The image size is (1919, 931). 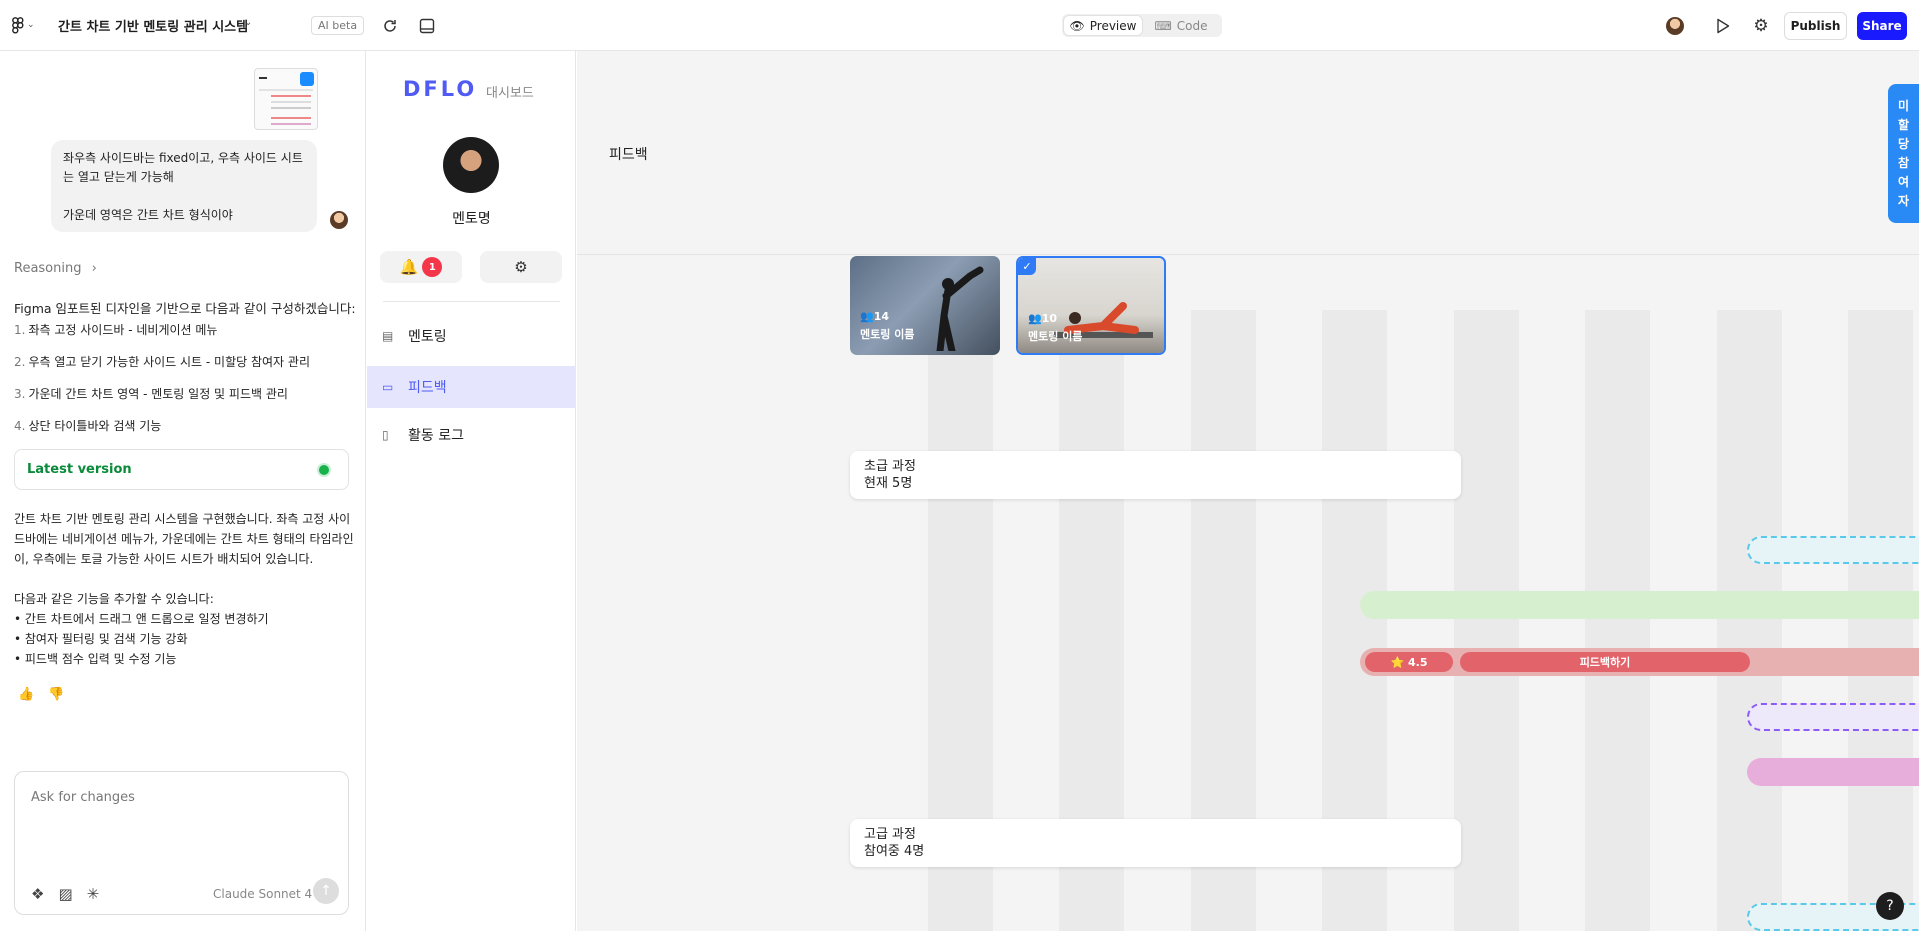 I want to click on nav-item-activity-log: ▯ 활동 로그, so click(x=471, y=435).